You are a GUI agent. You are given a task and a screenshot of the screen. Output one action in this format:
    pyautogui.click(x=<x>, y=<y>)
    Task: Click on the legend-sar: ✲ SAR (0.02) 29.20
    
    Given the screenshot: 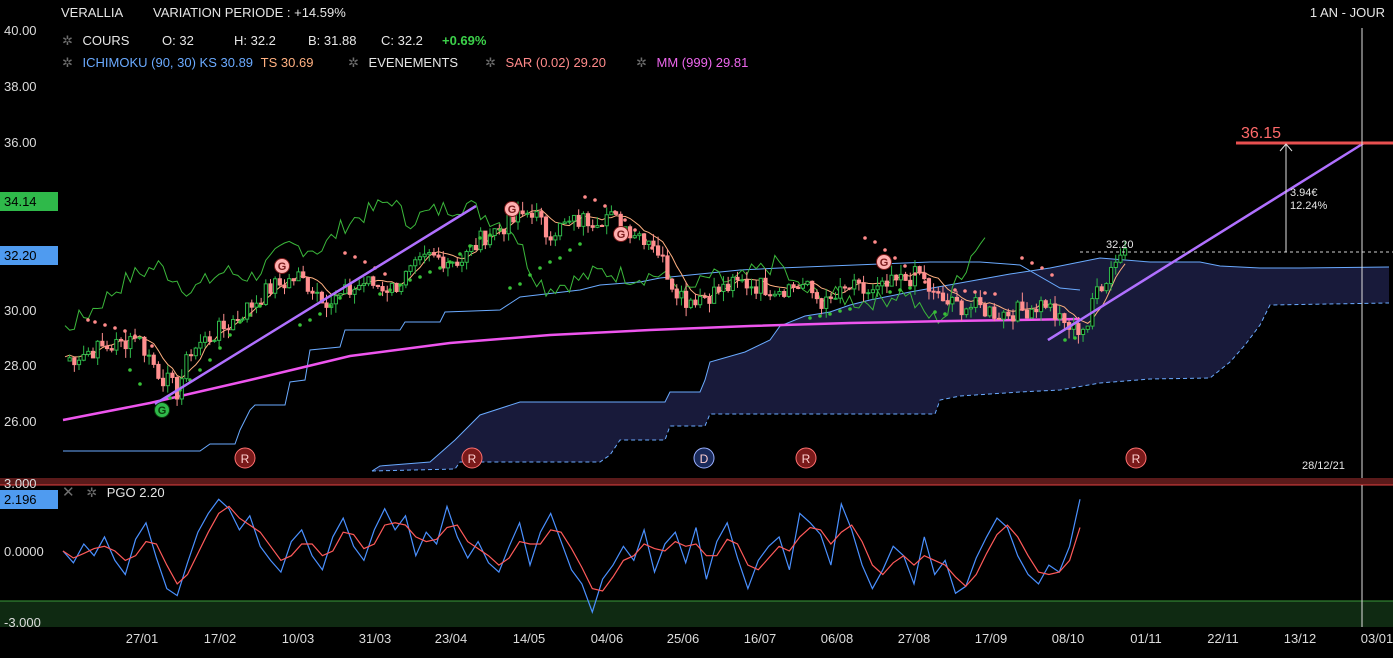 What is the action you would take?
    pyautogui.click(x=545, y=63)
    